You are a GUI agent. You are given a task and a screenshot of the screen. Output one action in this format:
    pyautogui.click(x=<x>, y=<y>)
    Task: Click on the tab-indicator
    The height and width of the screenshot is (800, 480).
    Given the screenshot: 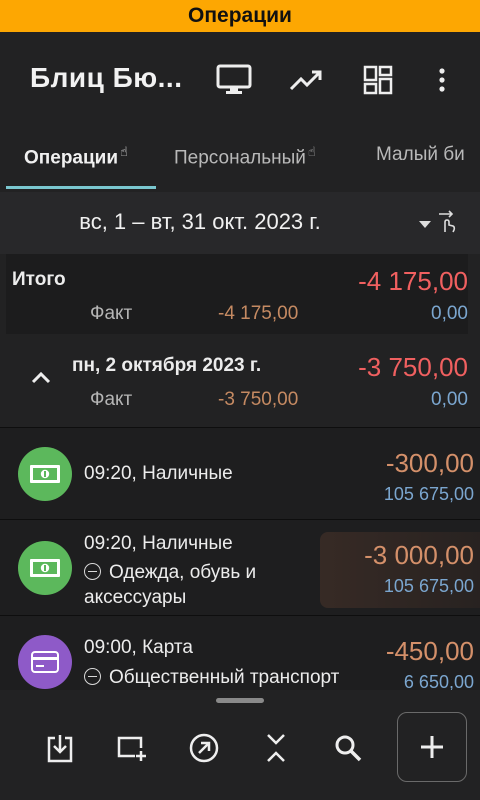 What is the action you would take?
    pyautogui.click(x=81, y=187)
    